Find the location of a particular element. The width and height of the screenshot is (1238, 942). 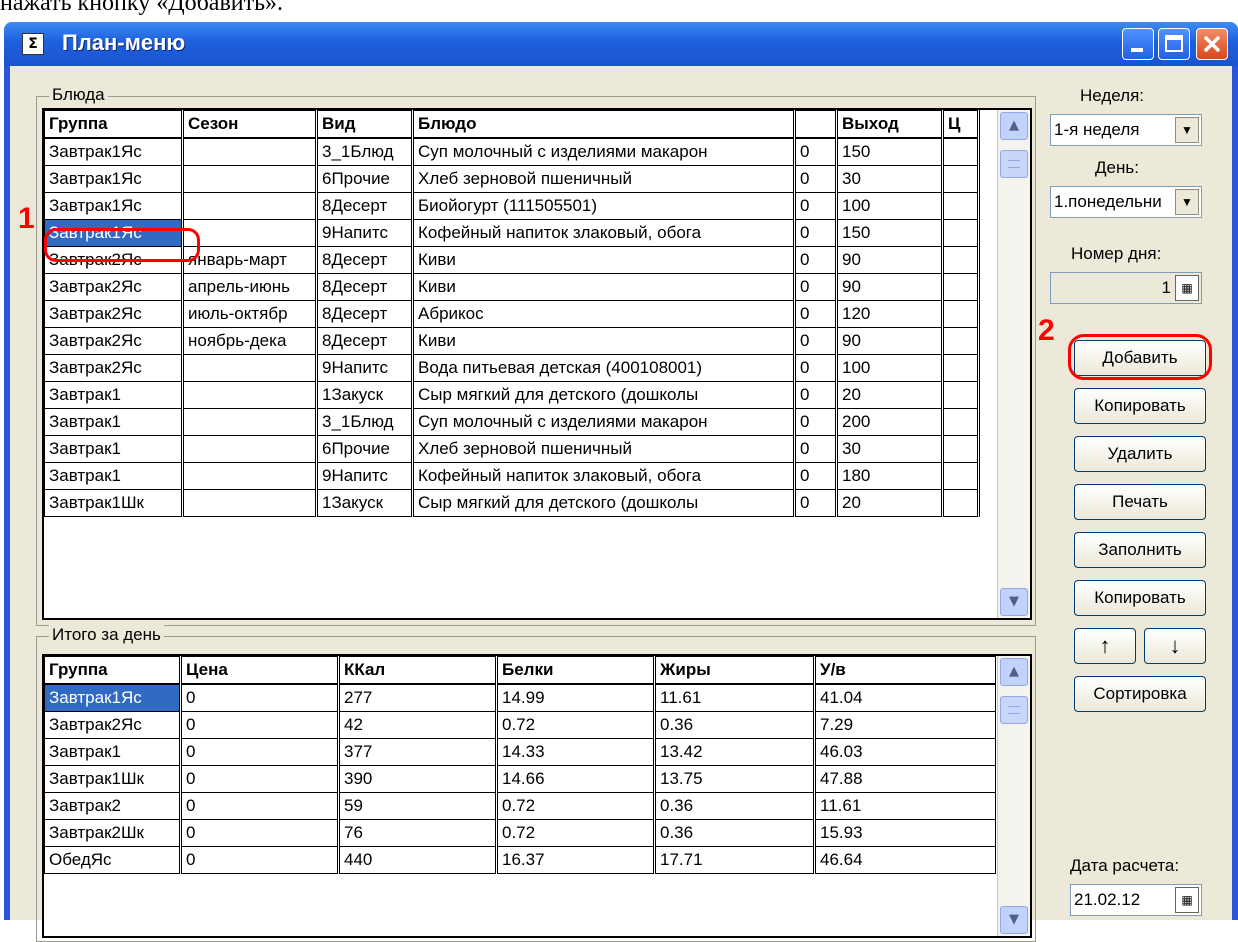

move-down-button: ↓ is located at coordinates (1175, 646).